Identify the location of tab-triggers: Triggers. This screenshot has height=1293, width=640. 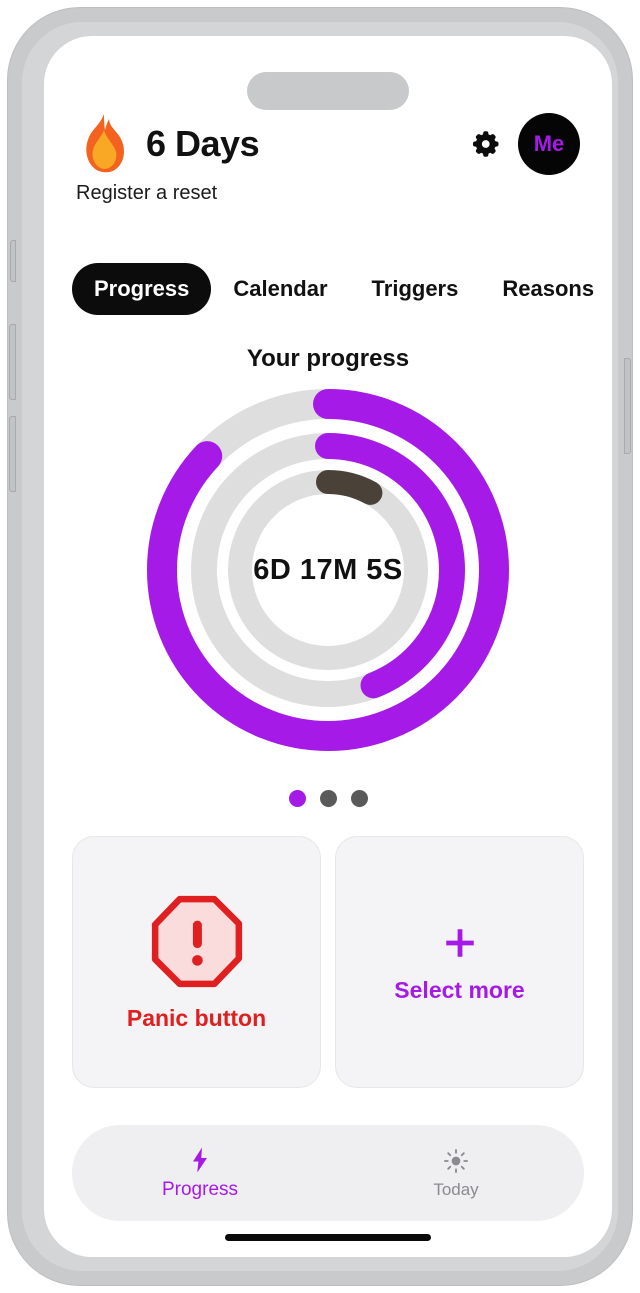
(415, 289).